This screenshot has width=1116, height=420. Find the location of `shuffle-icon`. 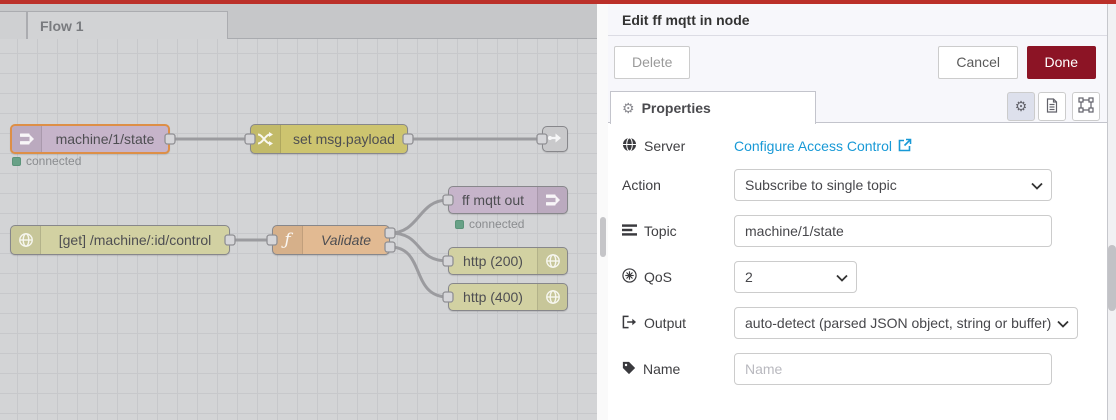

shuffle-icon is located at coordinates (266, 139).